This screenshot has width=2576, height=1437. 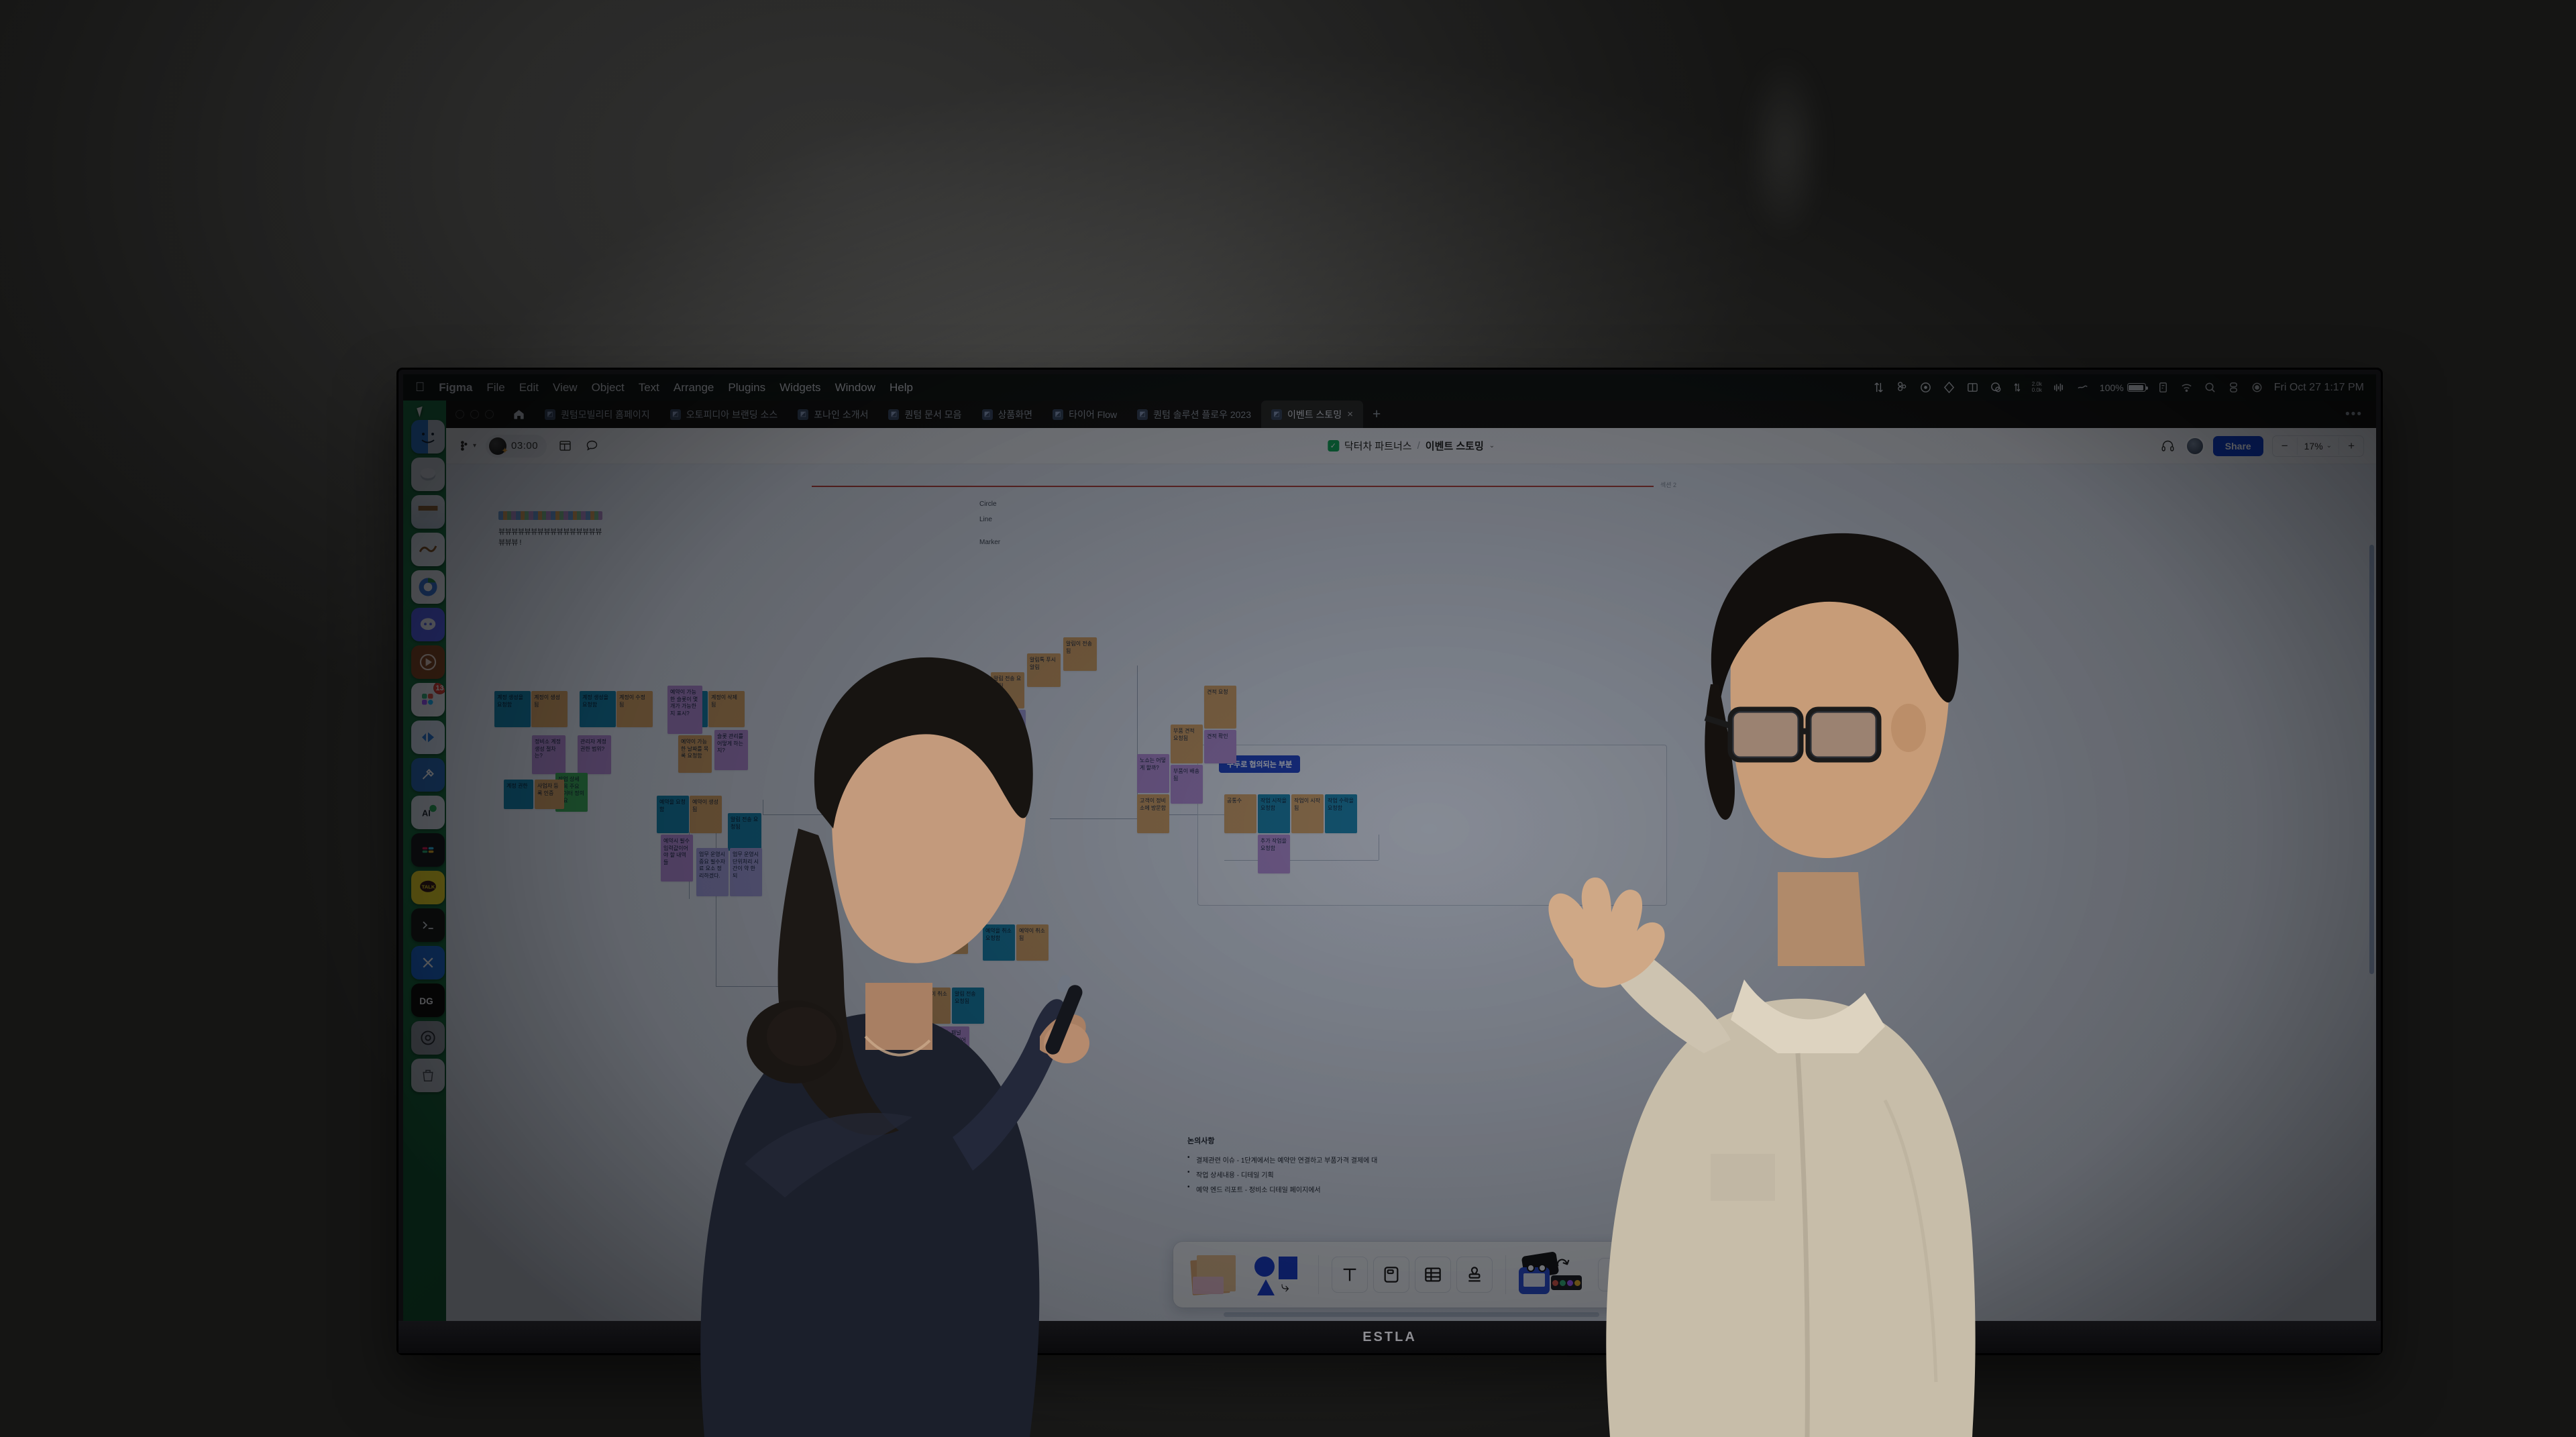 I want to click on tab-product-screen: ◩ 상품화면, so click(x=1007, y=414).